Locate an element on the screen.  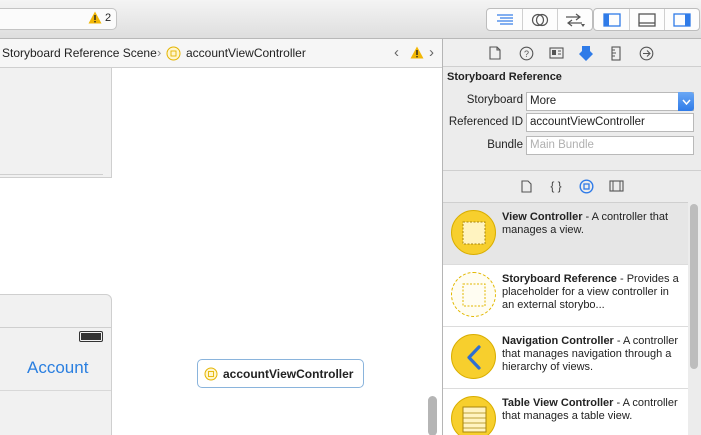
right-panel-icon is located at coordinates (682, 19).